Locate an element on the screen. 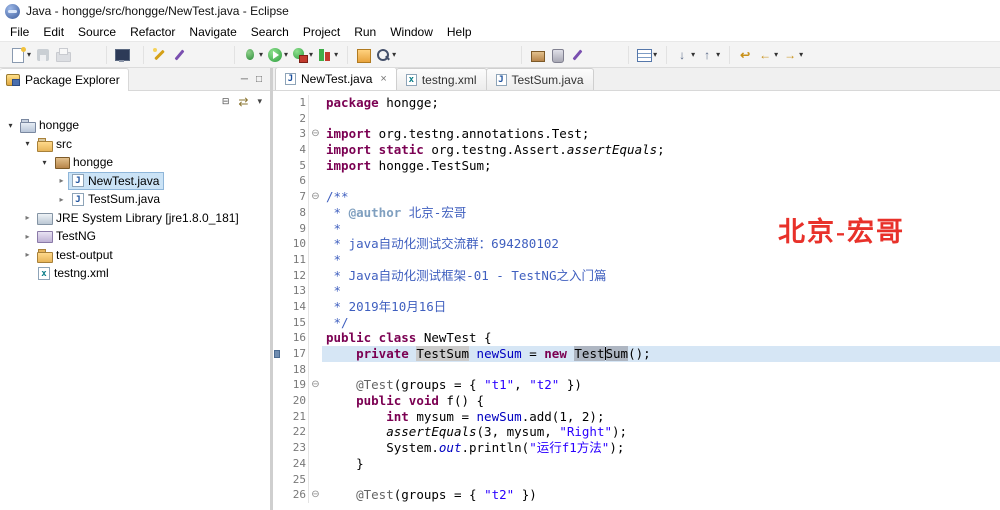 This screenshot has height=510, width=1000. menu-window: Window is located at coordinates (411, 32).